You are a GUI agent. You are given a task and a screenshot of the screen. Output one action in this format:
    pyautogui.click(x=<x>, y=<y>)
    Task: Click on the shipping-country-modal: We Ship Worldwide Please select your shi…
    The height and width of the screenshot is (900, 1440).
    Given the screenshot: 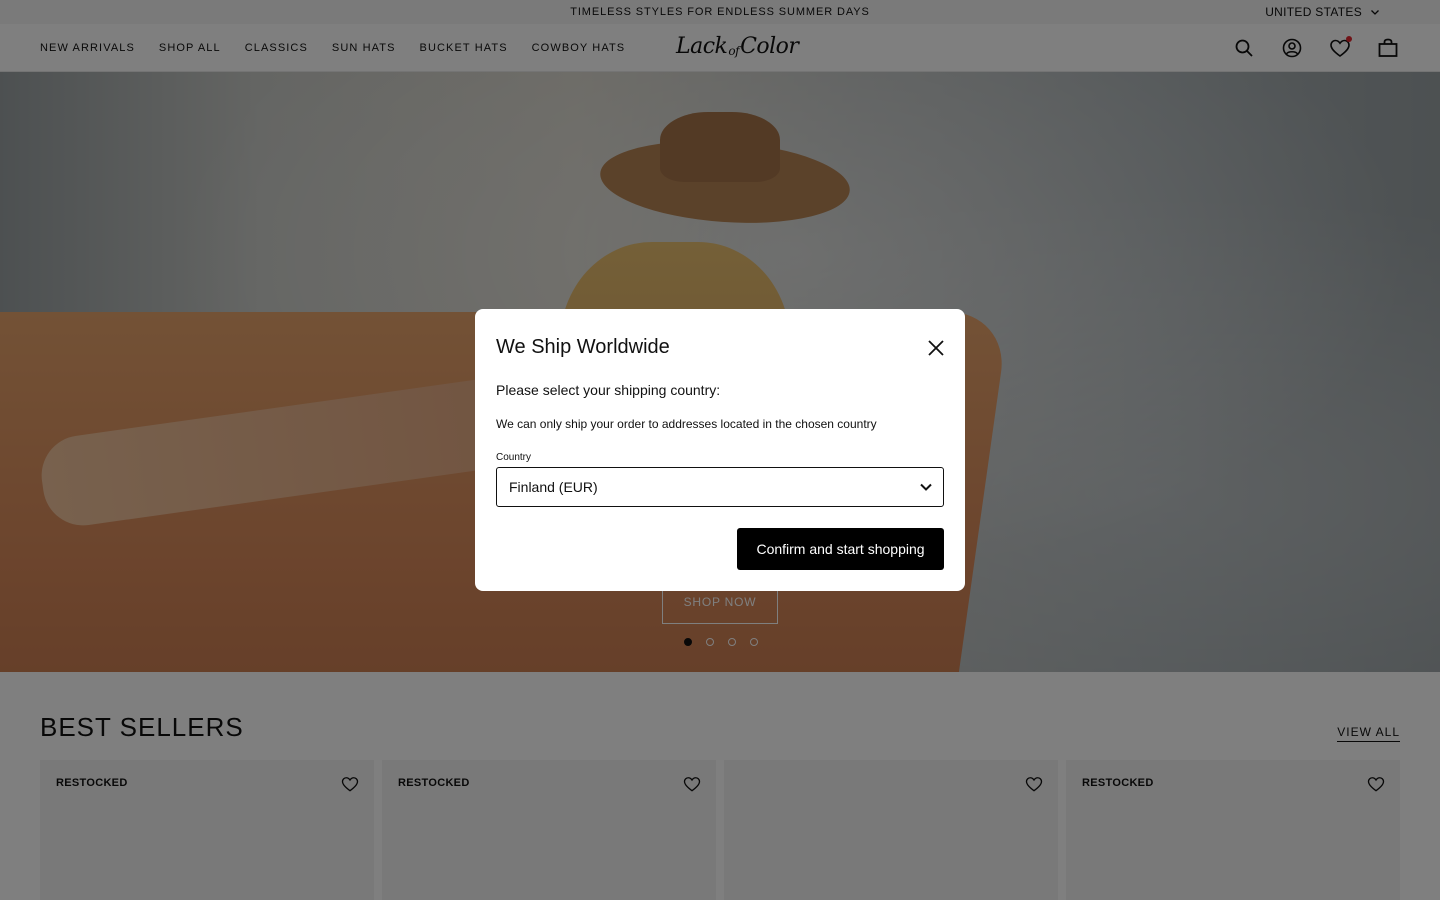 What is the action you would take?
    pyautogui.click(x=720, y=450)
    